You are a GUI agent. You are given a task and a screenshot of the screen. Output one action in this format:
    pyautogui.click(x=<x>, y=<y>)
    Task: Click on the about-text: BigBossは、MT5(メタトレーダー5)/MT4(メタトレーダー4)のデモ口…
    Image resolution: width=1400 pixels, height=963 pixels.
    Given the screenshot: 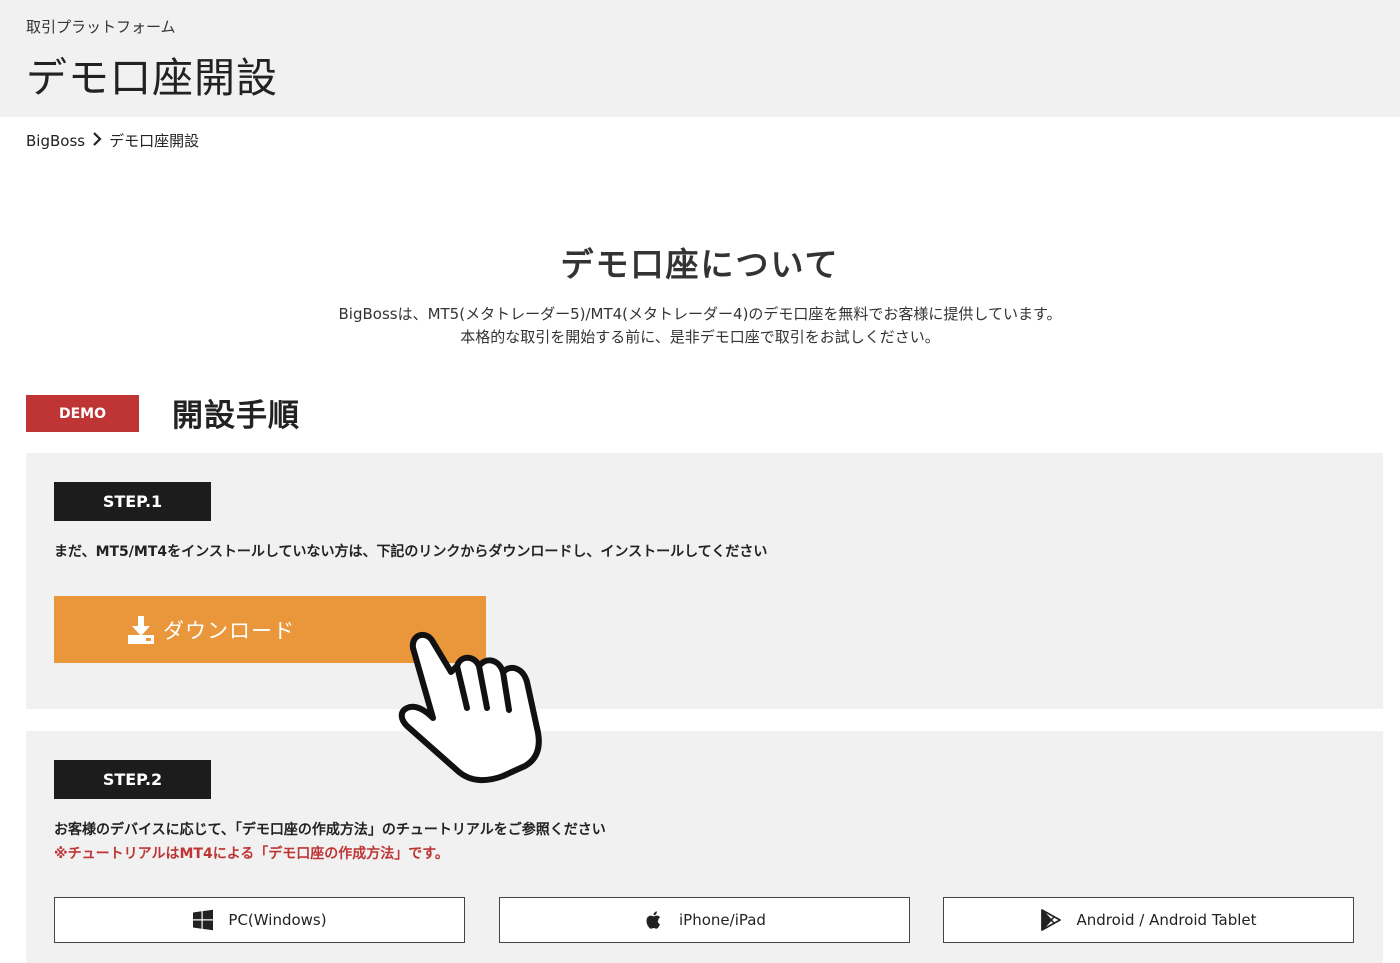 What is the action you would take?
    pyautogui.click(x=700, y=326)
    